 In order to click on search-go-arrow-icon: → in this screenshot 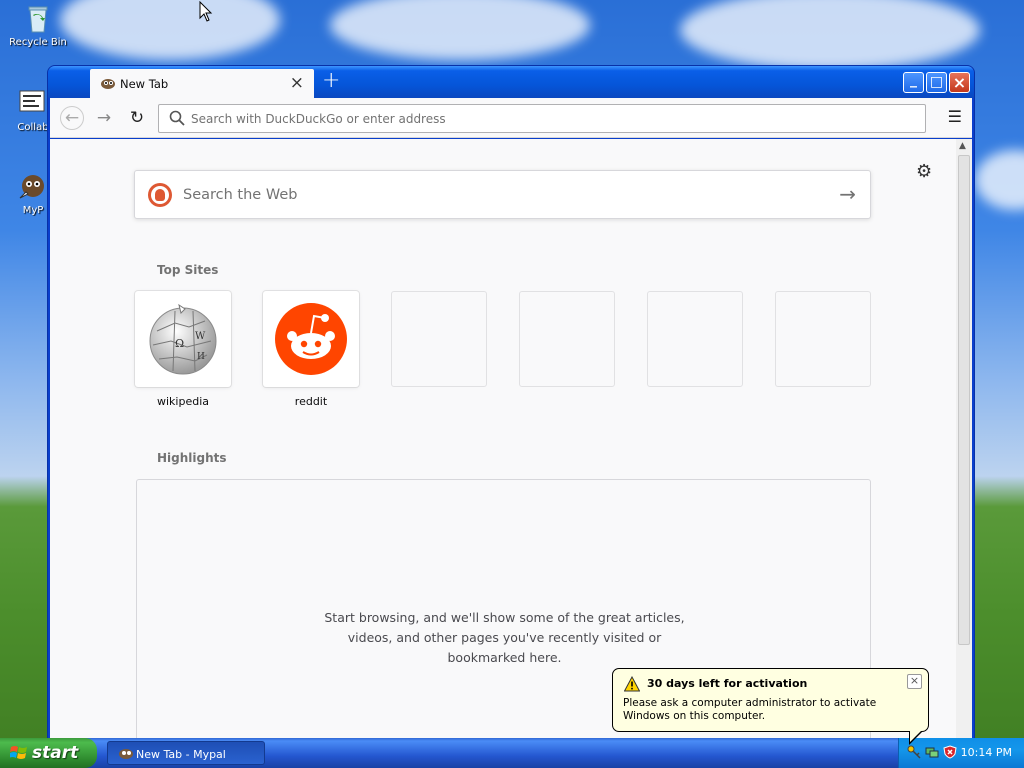, I will do `click(847, 194)`.